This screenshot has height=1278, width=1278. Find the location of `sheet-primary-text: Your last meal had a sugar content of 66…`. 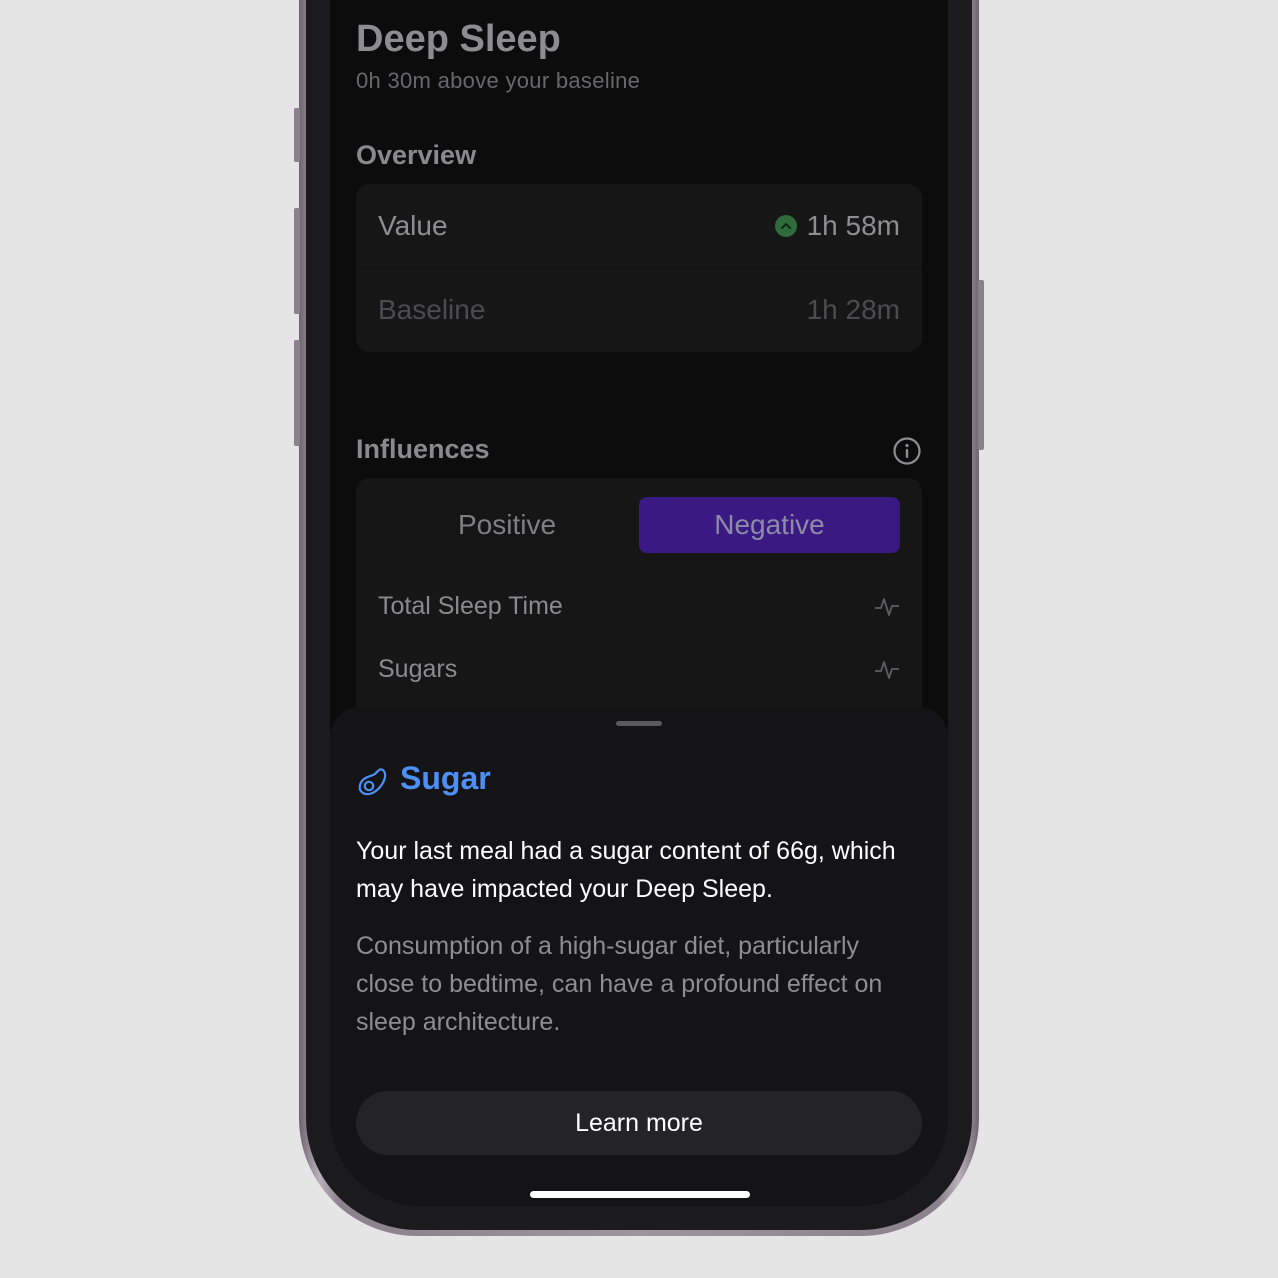

sheet-primary-text: Your last meal had a sugar content of 66… is located at coordinates (626, 870).